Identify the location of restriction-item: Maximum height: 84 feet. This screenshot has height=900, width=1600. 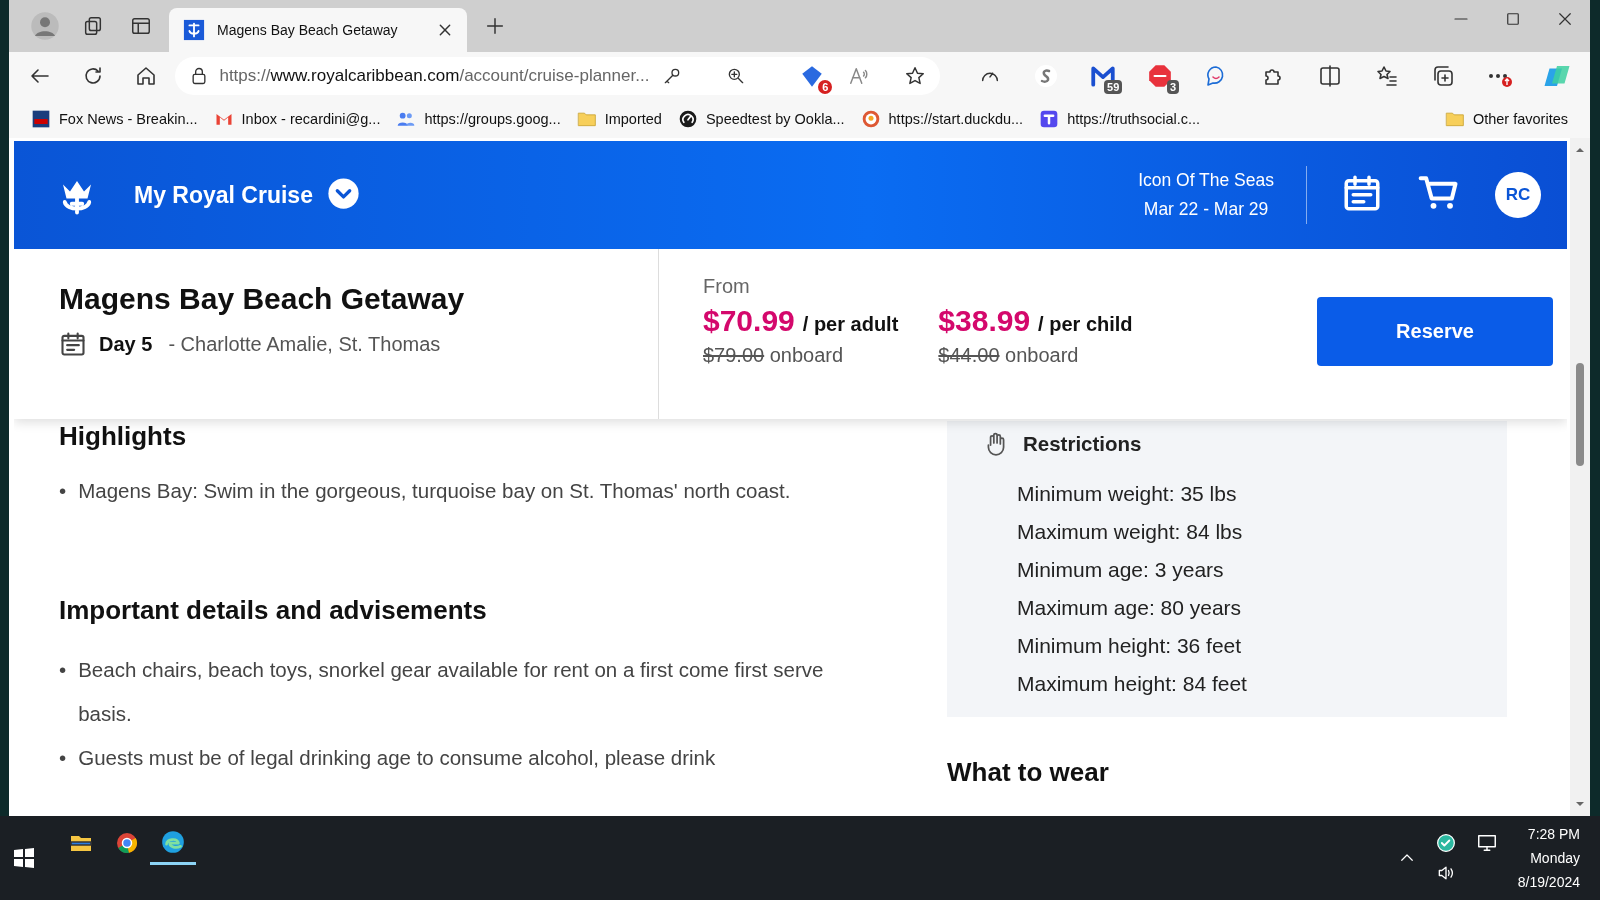
(1132, 684).